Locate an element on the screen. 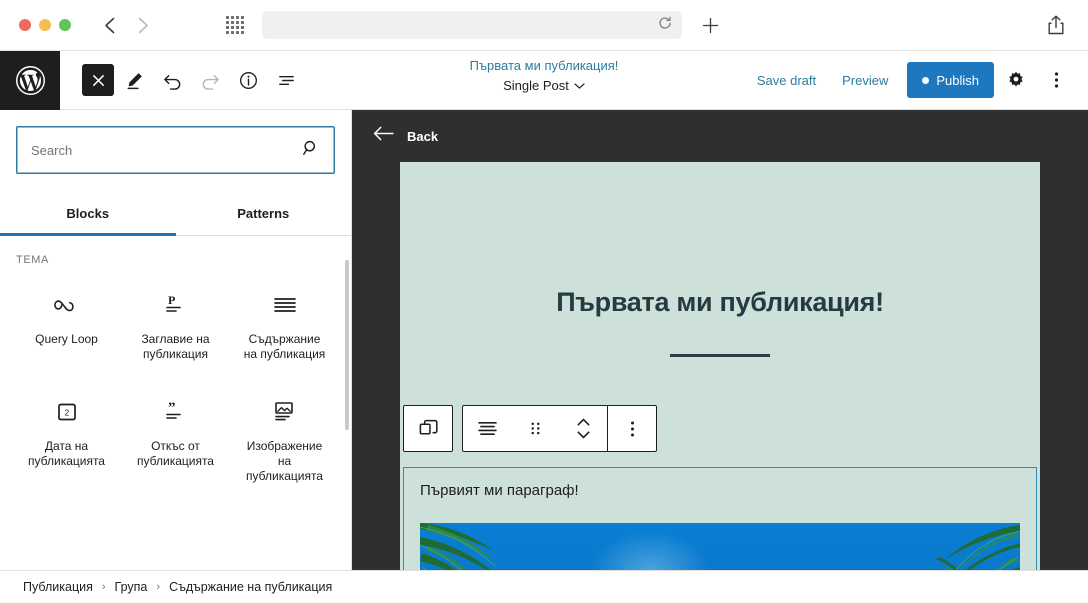 This screenshot has width=1088, height=603. block-item-post-excerpt: ” Откъс от публикацията is located at coordinates (175, 440).